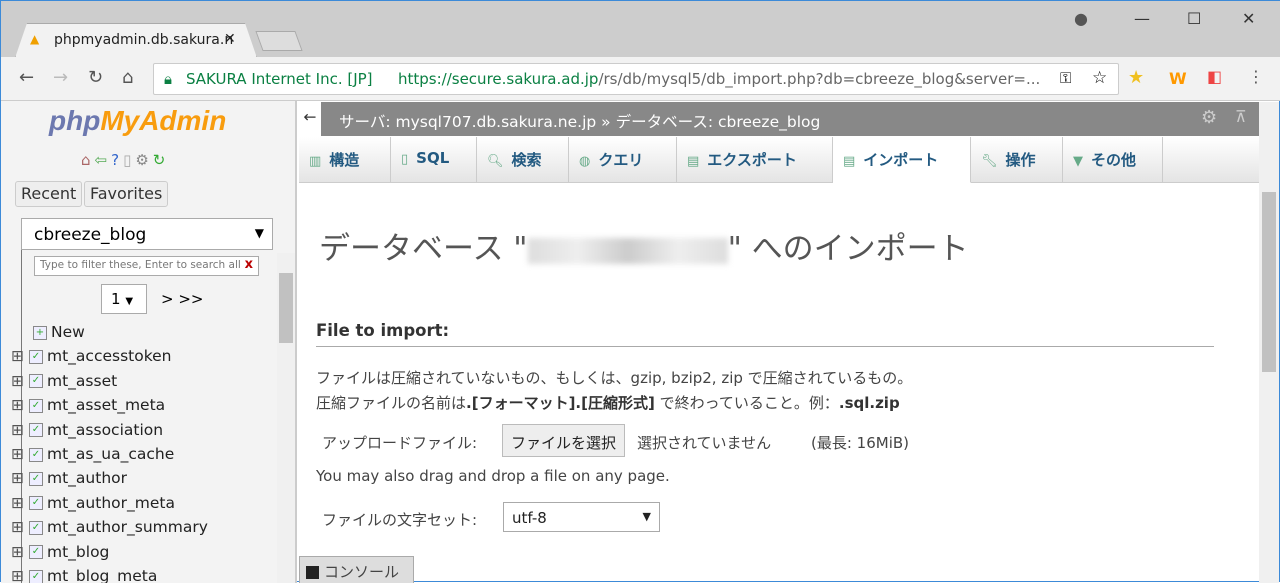 The height and width of the screenshot is (583, 1280). Describe the element at coordinates (88, 405) in the screenshot. I see `table-item: ⊞✓mt_asset_meta` at that location.